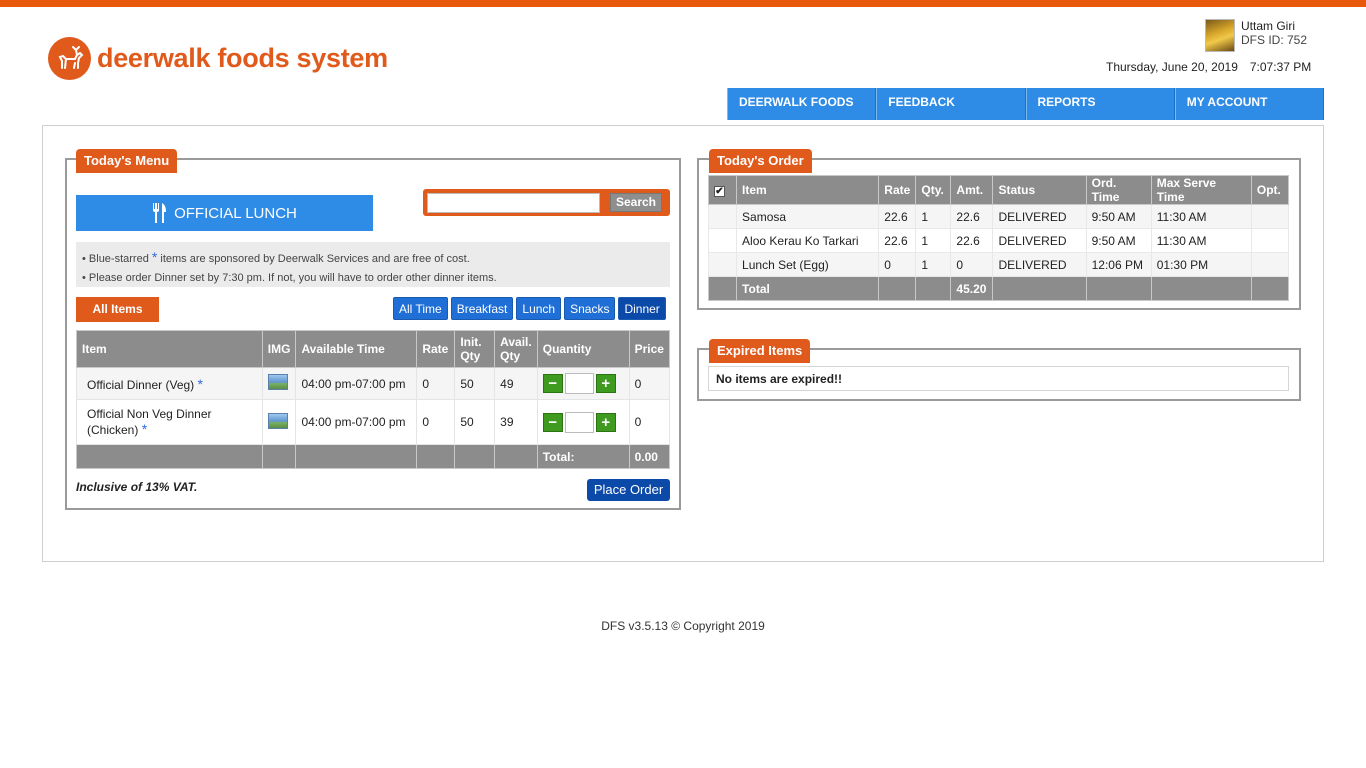 The height and width of the screenshot is (768, 1366). I want to click on menu-item-label: Official Non Veg Dinner (Chicken), so click(149, 422).